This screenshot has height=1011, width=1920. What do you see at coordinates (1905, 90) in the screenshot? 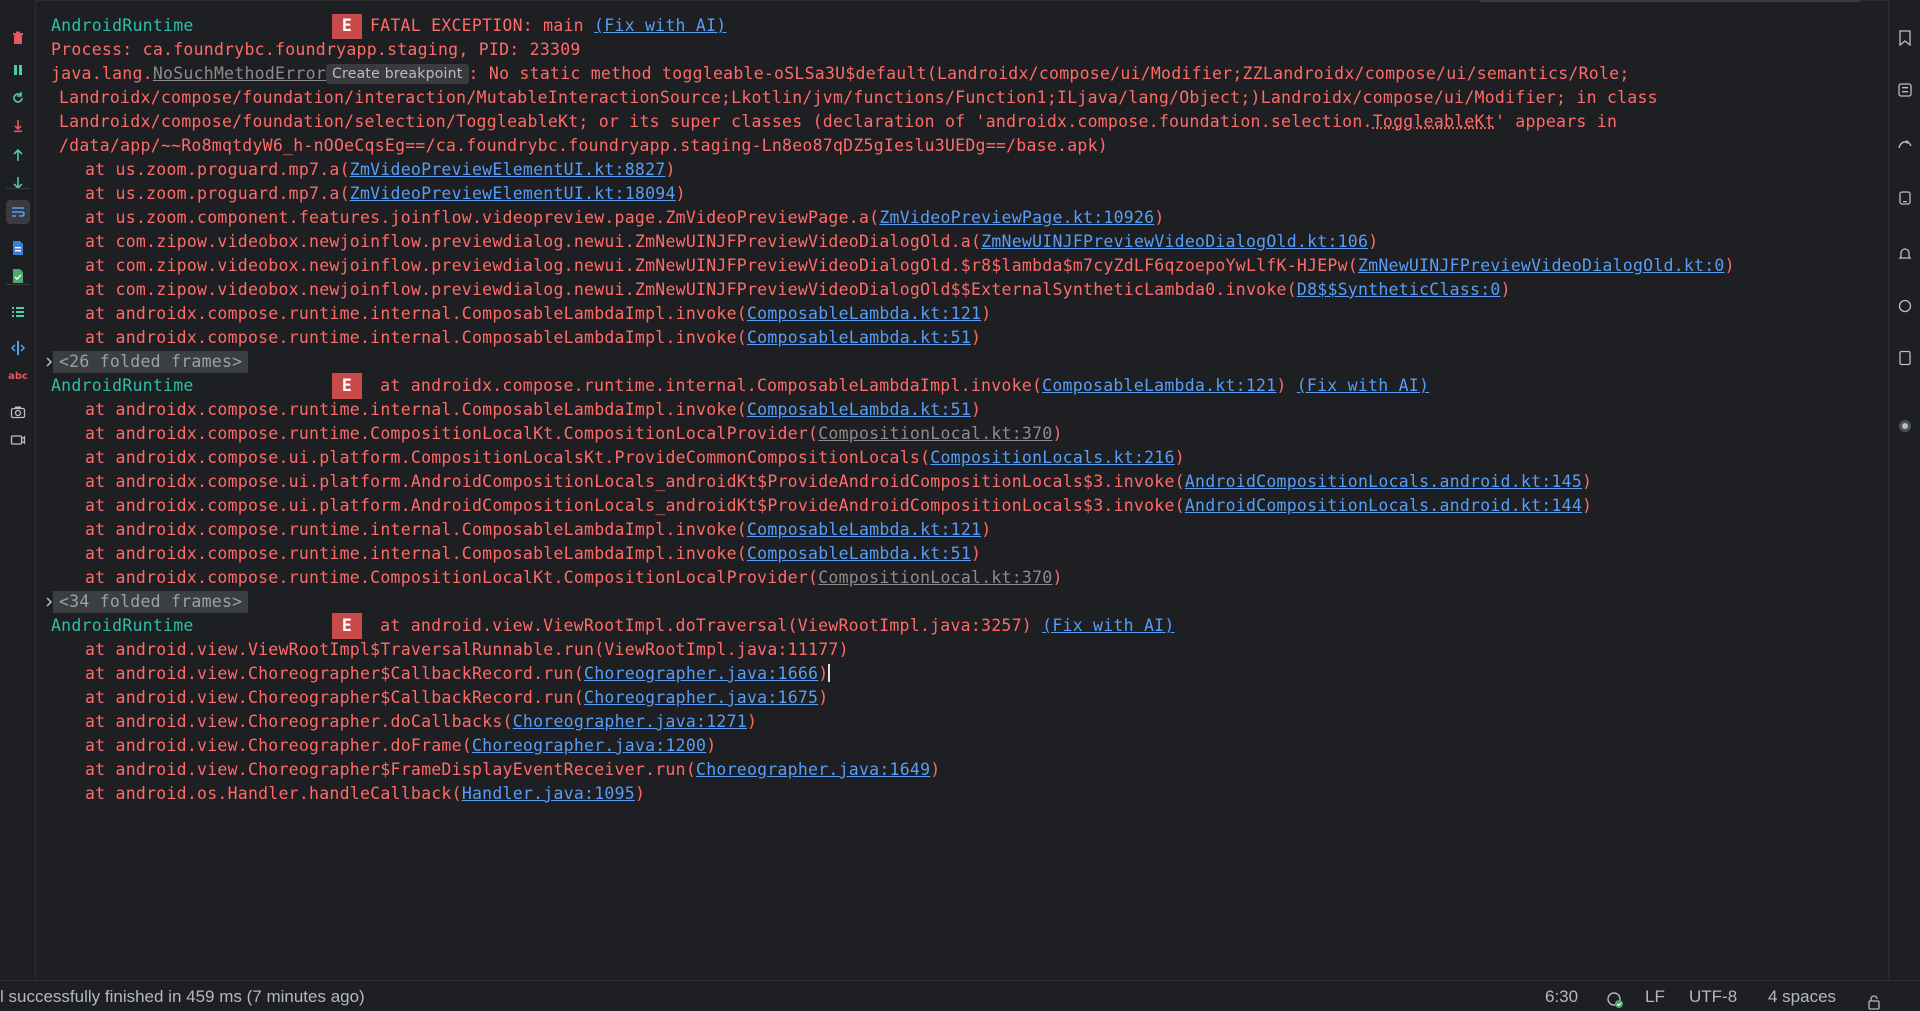
I see `database-icon` at bounding box center [1905, 90].